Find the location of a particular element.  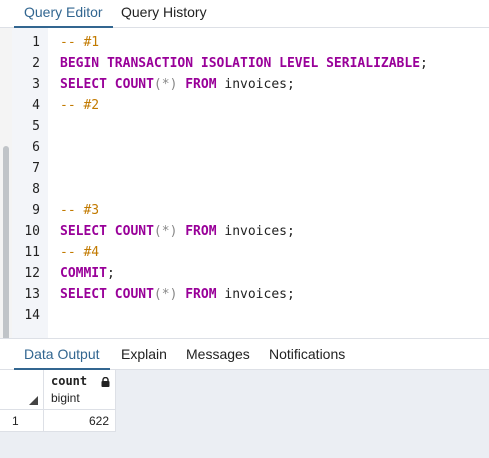

select-all-icon is located at coordinates (33, 400).